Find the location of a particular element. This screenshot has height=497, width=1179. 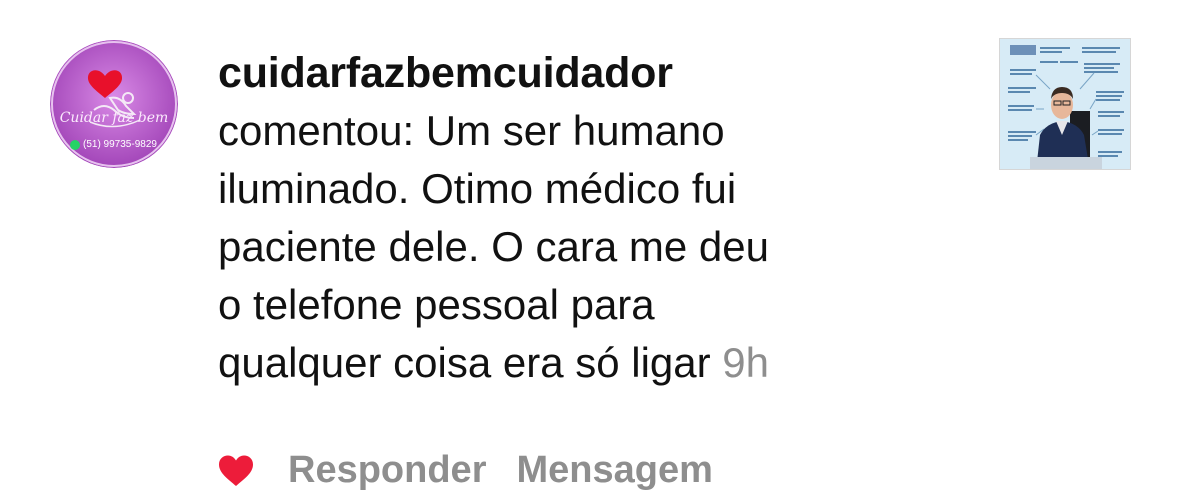

post-thumbnail is located at coordinates (1065, 104).